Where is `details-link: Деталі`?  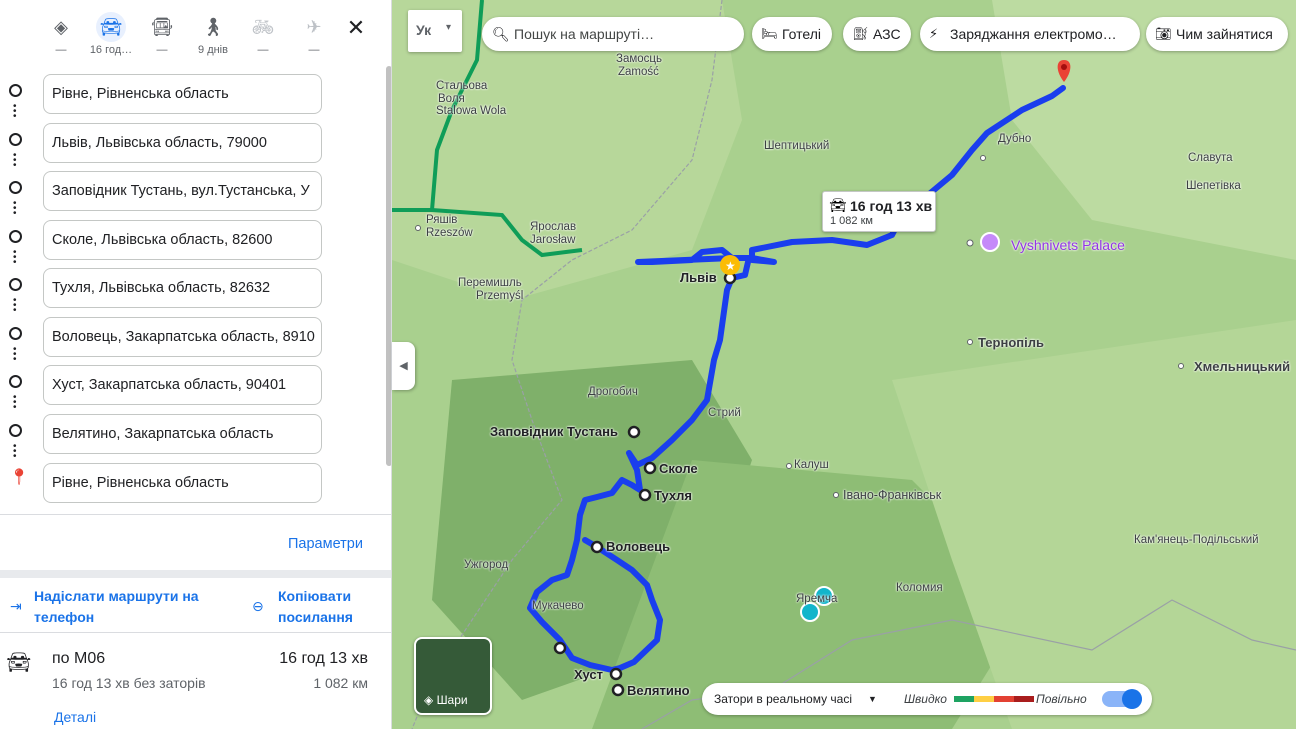 details-link: Деталі is located at coordinates (75, 717).